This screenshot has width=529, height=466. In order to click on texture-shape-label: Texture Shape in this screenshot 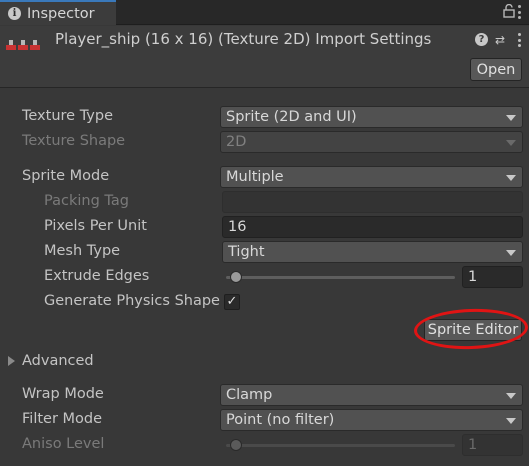, I will do `click(74, 141)`.